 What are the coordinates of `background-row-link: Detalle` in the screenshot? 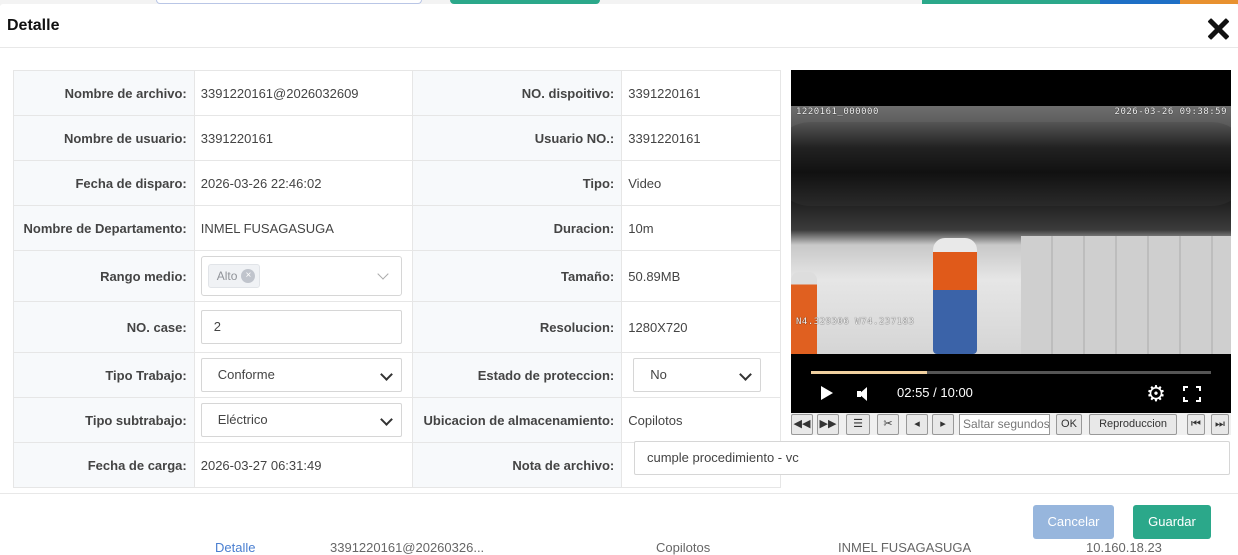 It's located at (235, 549).